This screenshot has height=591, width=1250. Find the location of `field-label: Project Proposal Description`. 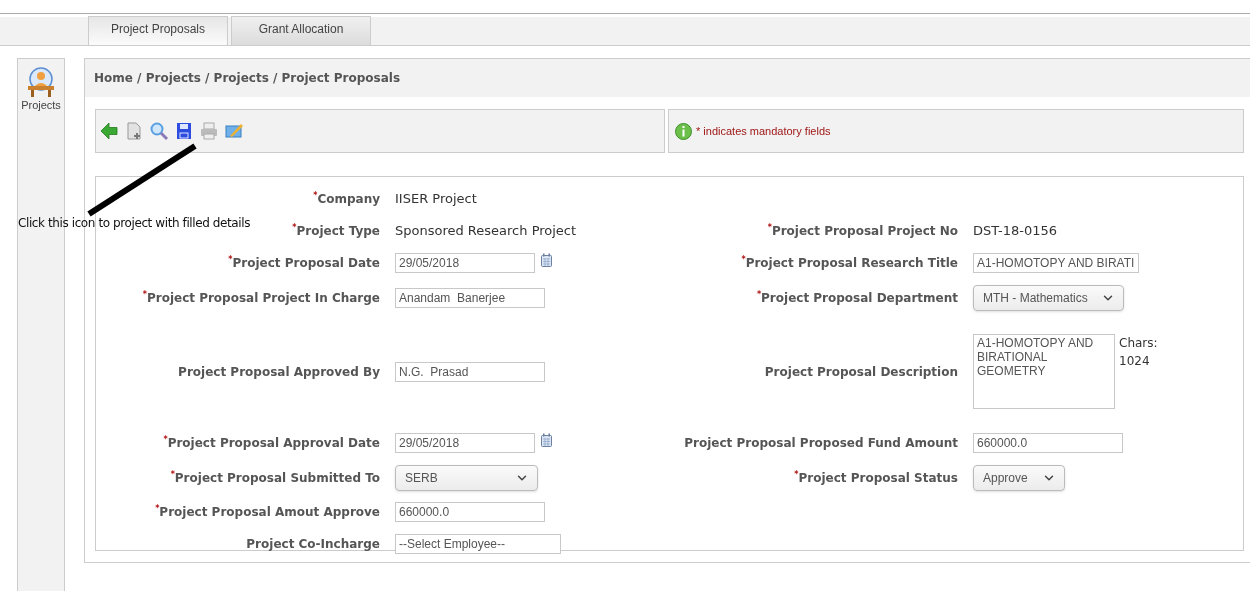

field-label: Project Proposal Description is located at coordinates (861, 372).